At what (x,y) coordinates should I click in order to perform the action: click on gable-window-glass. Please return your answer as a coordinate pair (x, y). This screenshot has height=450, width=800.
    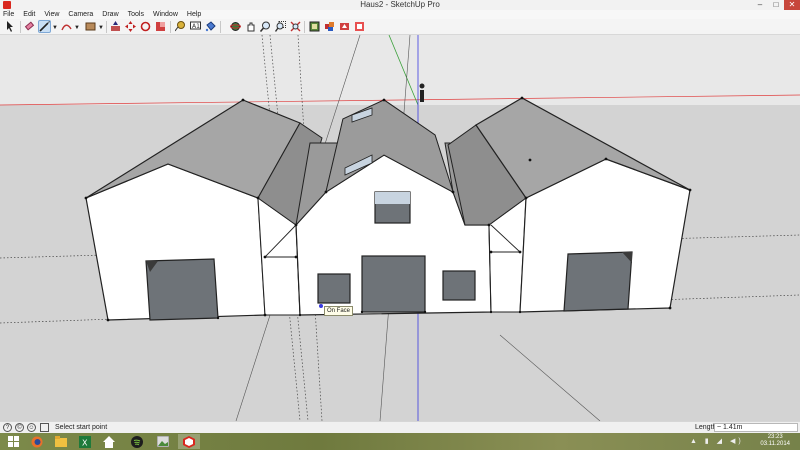
    Looking at the image, I should click on (392, 198).